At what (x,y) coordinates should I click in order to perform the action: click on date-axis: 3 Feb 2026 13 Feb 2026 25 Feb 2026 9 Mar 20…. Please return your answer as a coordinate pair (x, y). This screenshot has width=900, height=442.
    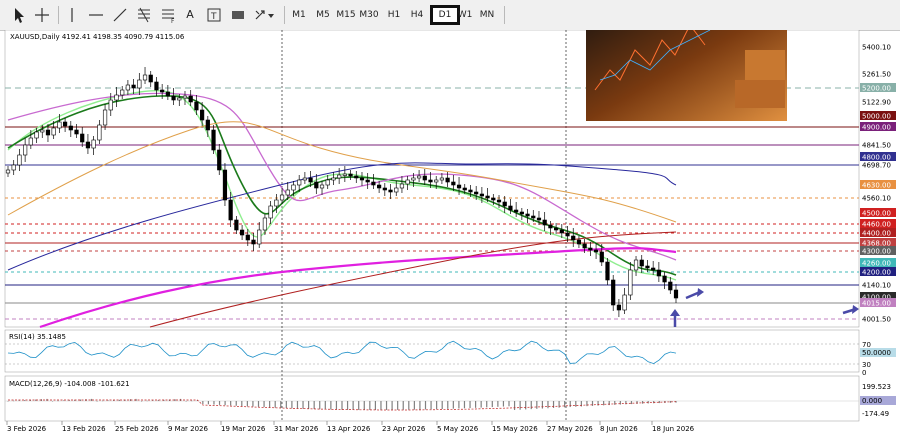
    Looking at the image, I should click on (350, 427).